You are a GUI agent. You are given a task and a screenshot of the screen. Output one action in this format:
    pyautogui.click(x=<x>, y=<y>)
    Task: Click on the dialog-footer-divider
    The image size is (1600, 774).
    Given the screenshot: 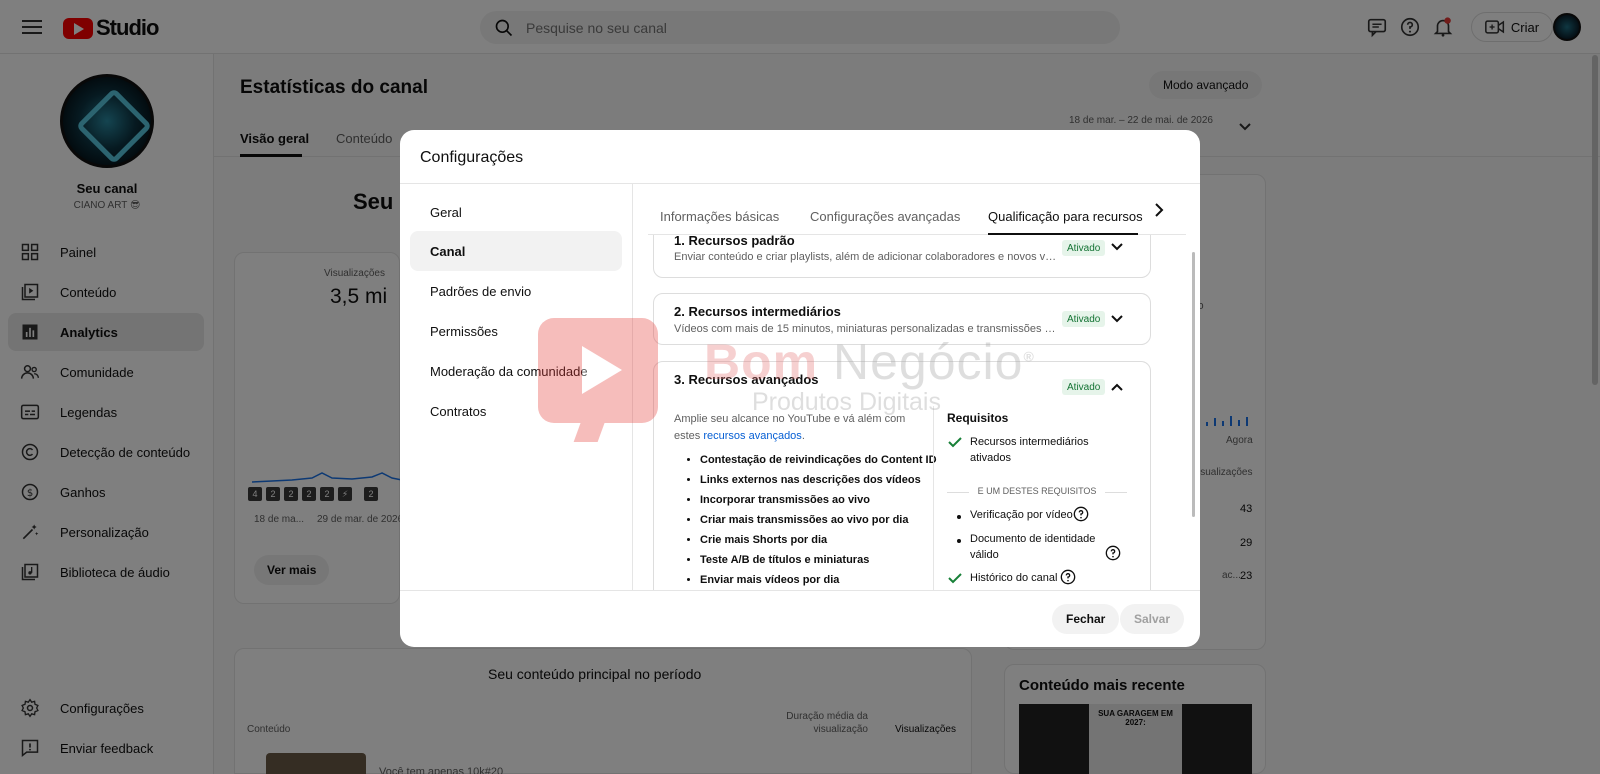 What is the action you would take?
    pyautogui.click(x=800, y=590)
    